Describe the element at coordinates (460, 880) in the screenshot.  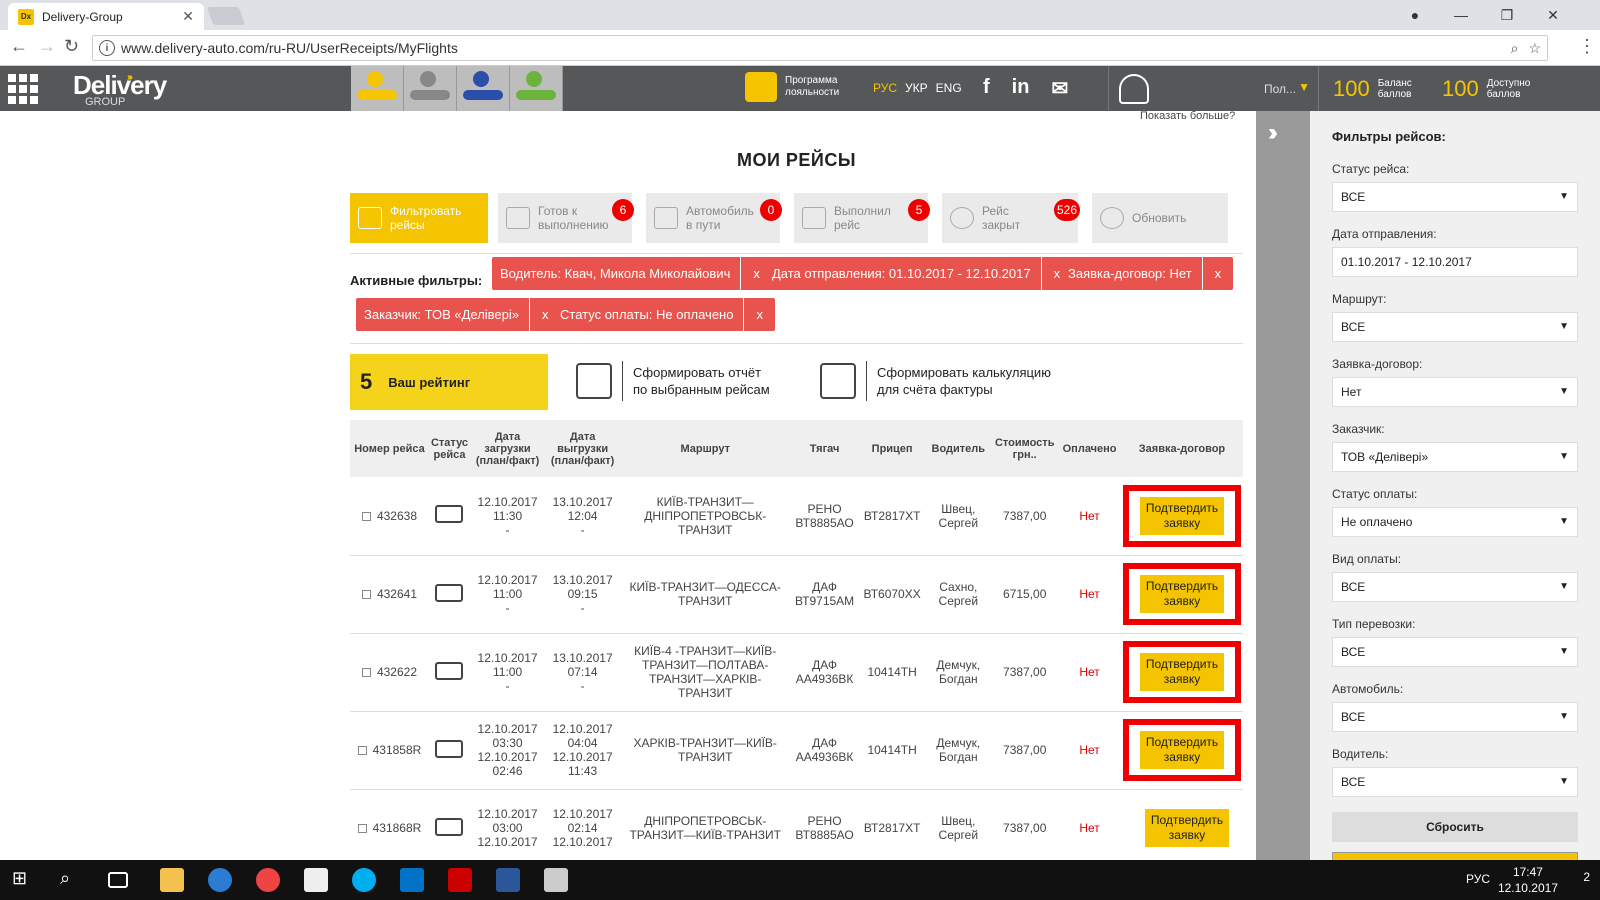
I see `acrobat-icon` at that location.